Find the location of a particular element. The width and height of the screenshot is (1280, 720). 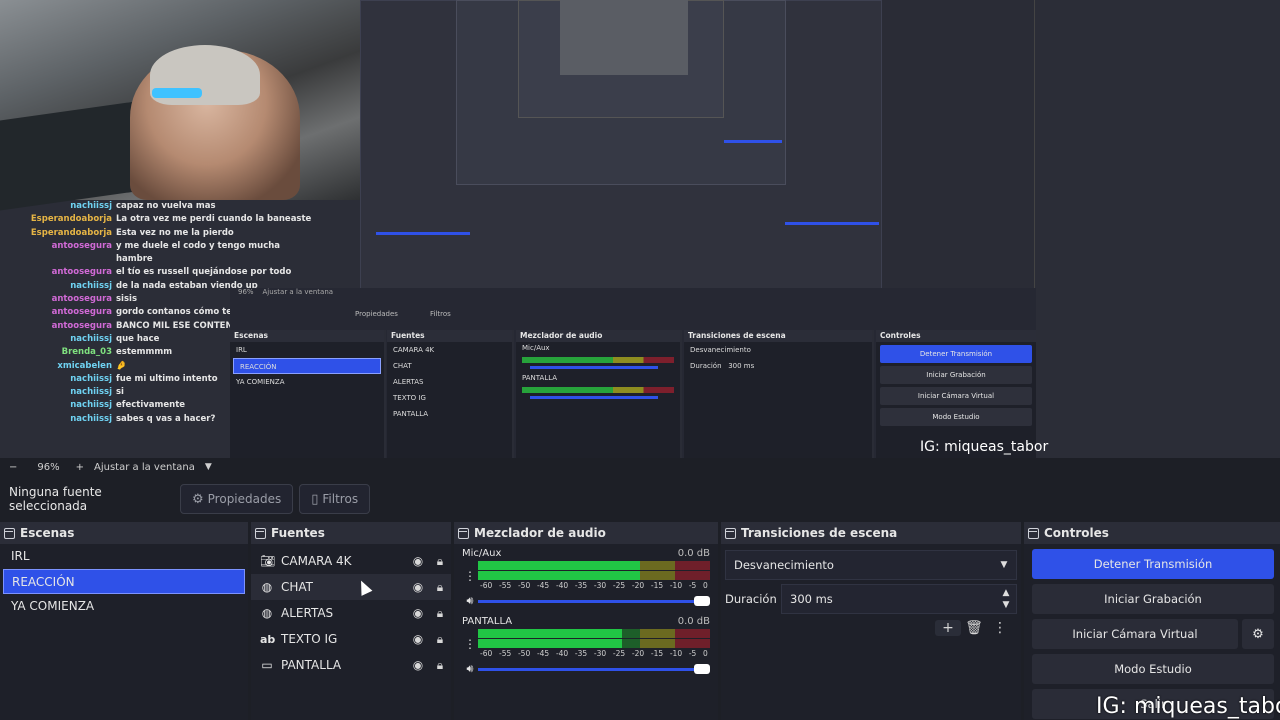

zoom-out-button: − is located at coordinates (13, 467).